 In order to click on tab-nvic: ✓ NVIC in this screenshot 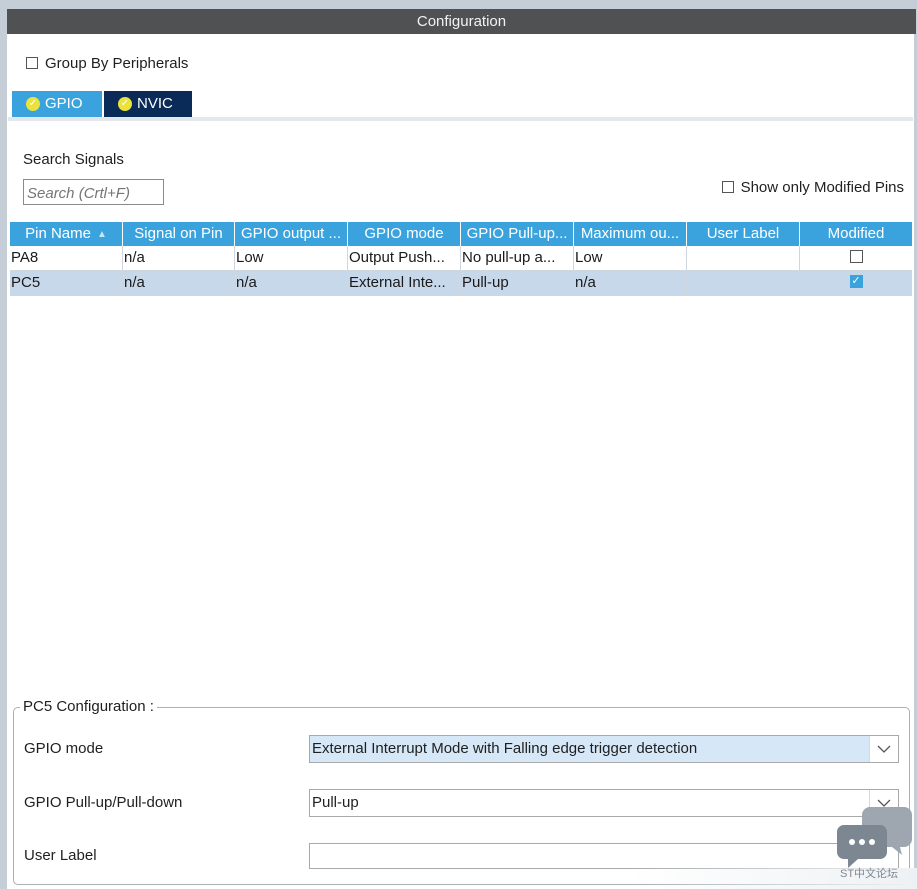, I will do `click(148, 104)`.